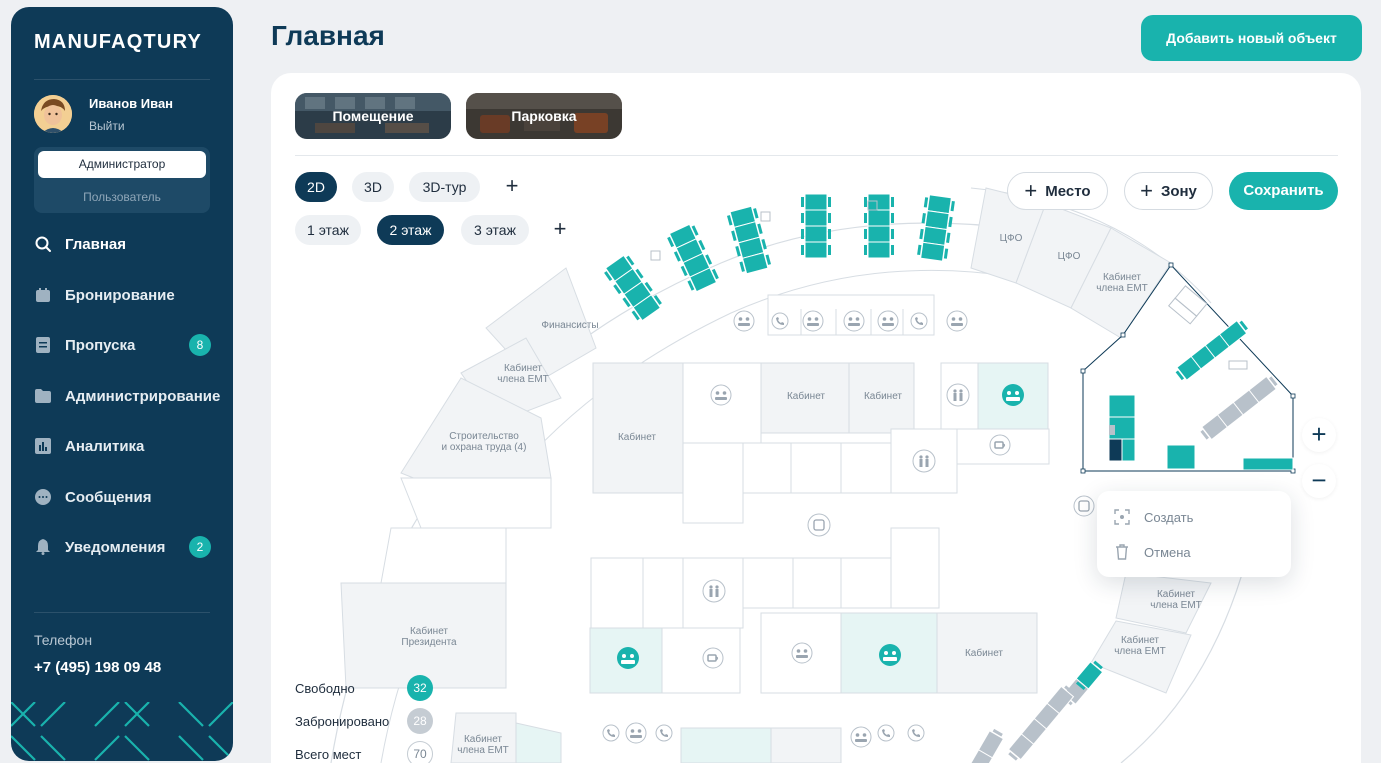 The height and width of the screenshot is (763, 1381). What do you see at coordinates (420, 688) in the screenshot?
I see `free-count-badge: 32` at bounding box center [420, 688].